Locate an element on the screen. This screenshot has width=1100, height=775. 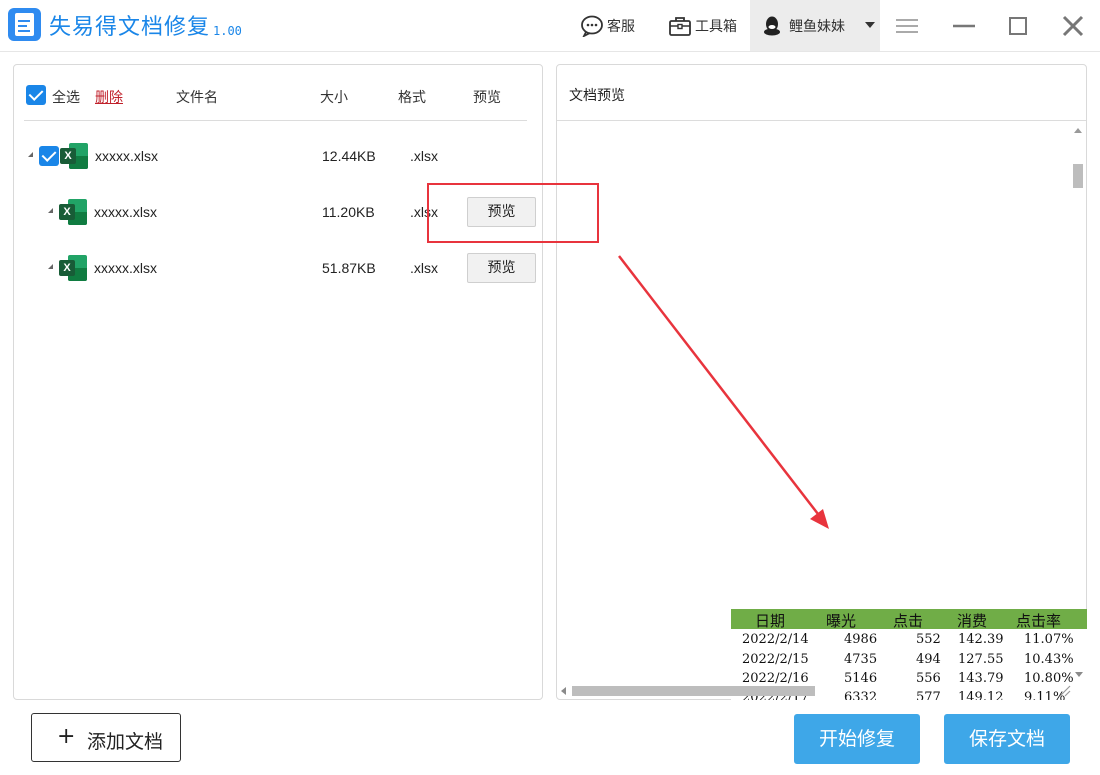
select-all-checkbox is located at coordinates (36, 95).